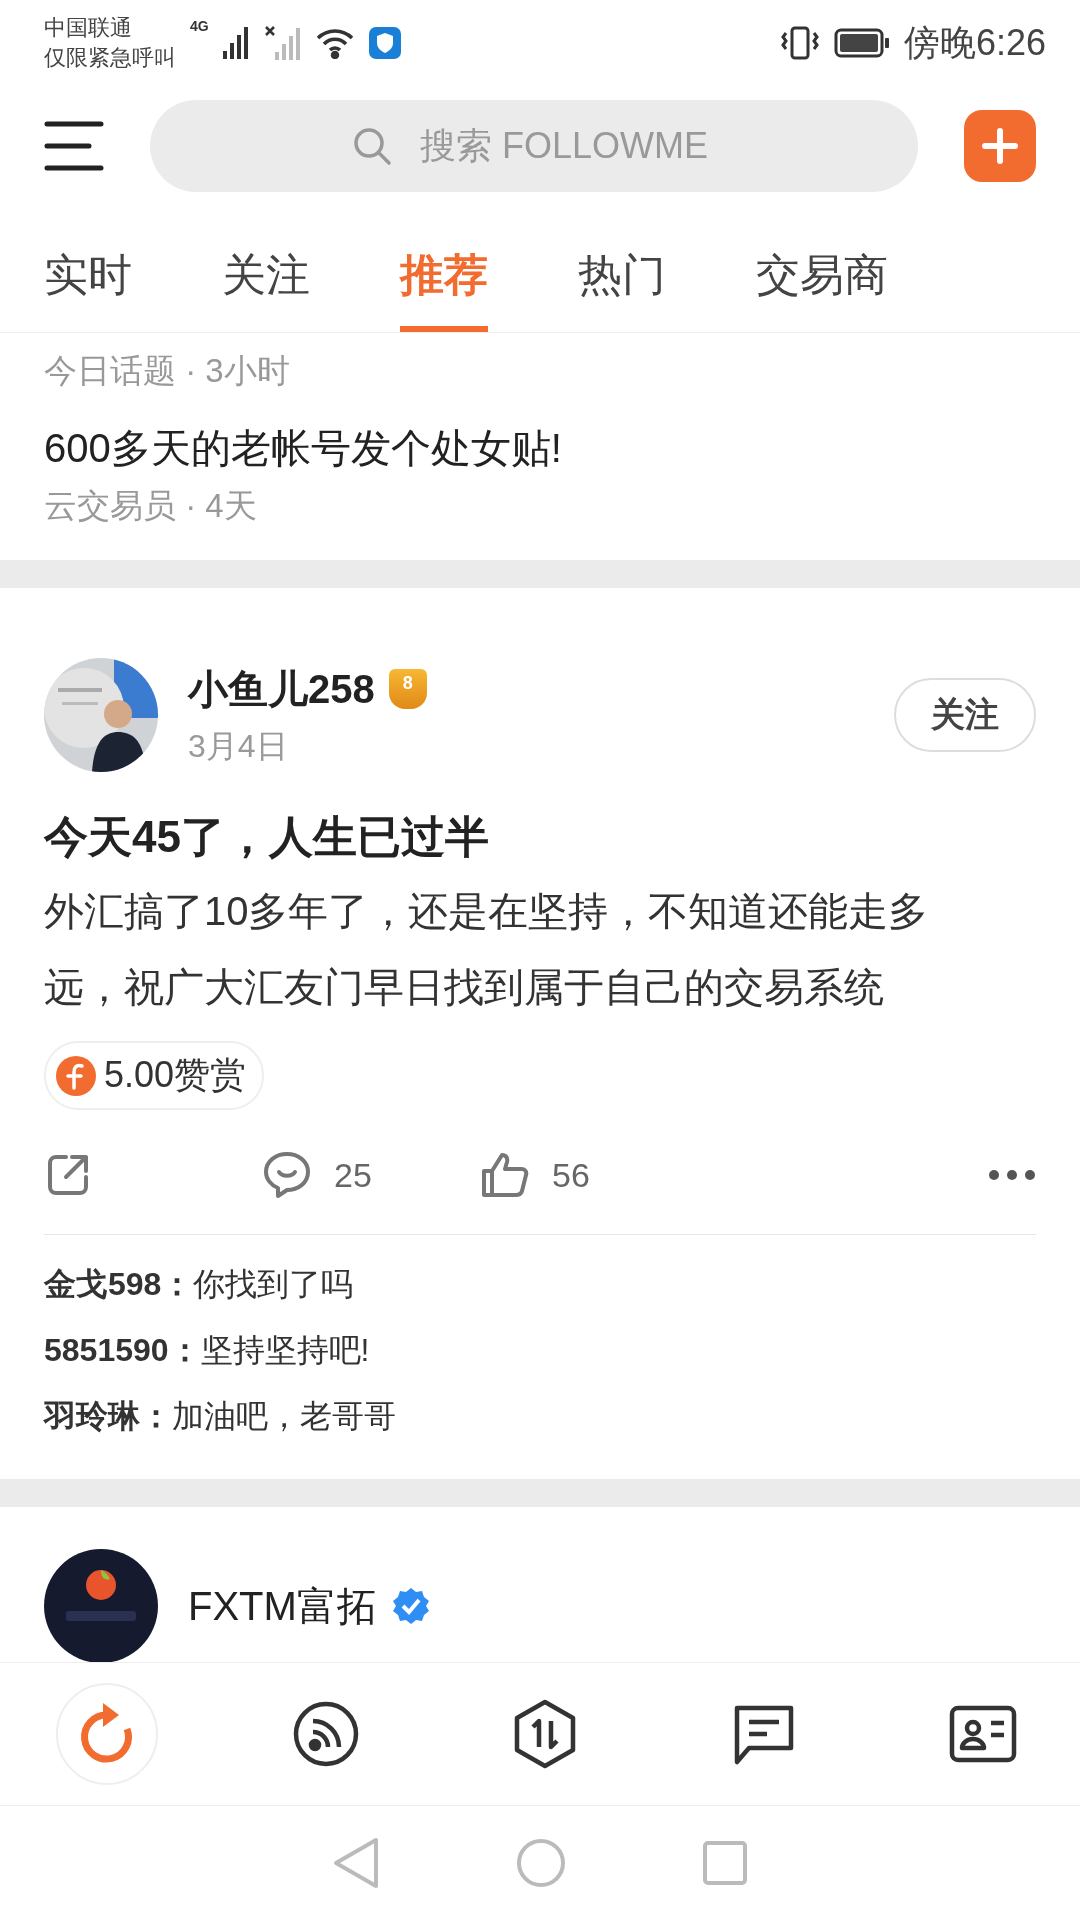 The width and height of the screenshot is (1080, 1920). I want to click on post-title: 600多天的老帐号发个处女贴!, so click(540, 448).